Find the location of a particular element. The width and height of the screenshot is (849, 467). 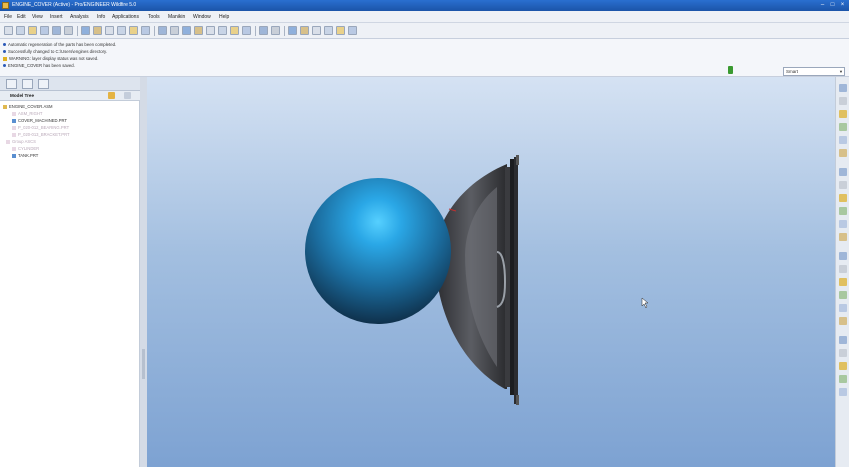

menu-window: Window is located at coordinates (202, 17).